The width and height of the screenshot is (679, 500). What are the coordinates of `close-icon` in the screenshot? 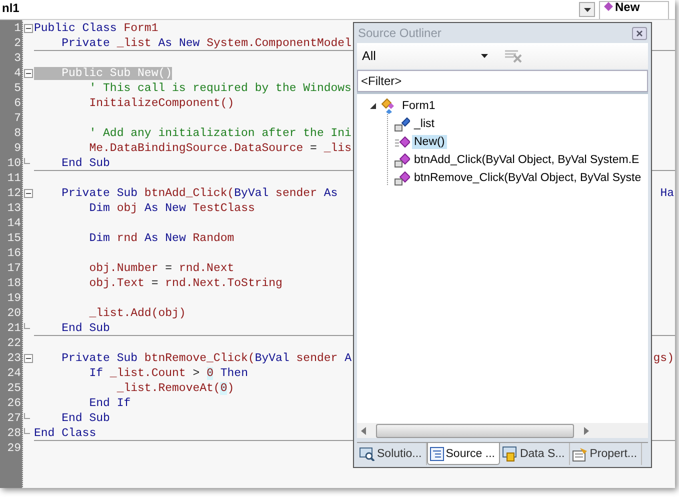 It's located at (639, 33).